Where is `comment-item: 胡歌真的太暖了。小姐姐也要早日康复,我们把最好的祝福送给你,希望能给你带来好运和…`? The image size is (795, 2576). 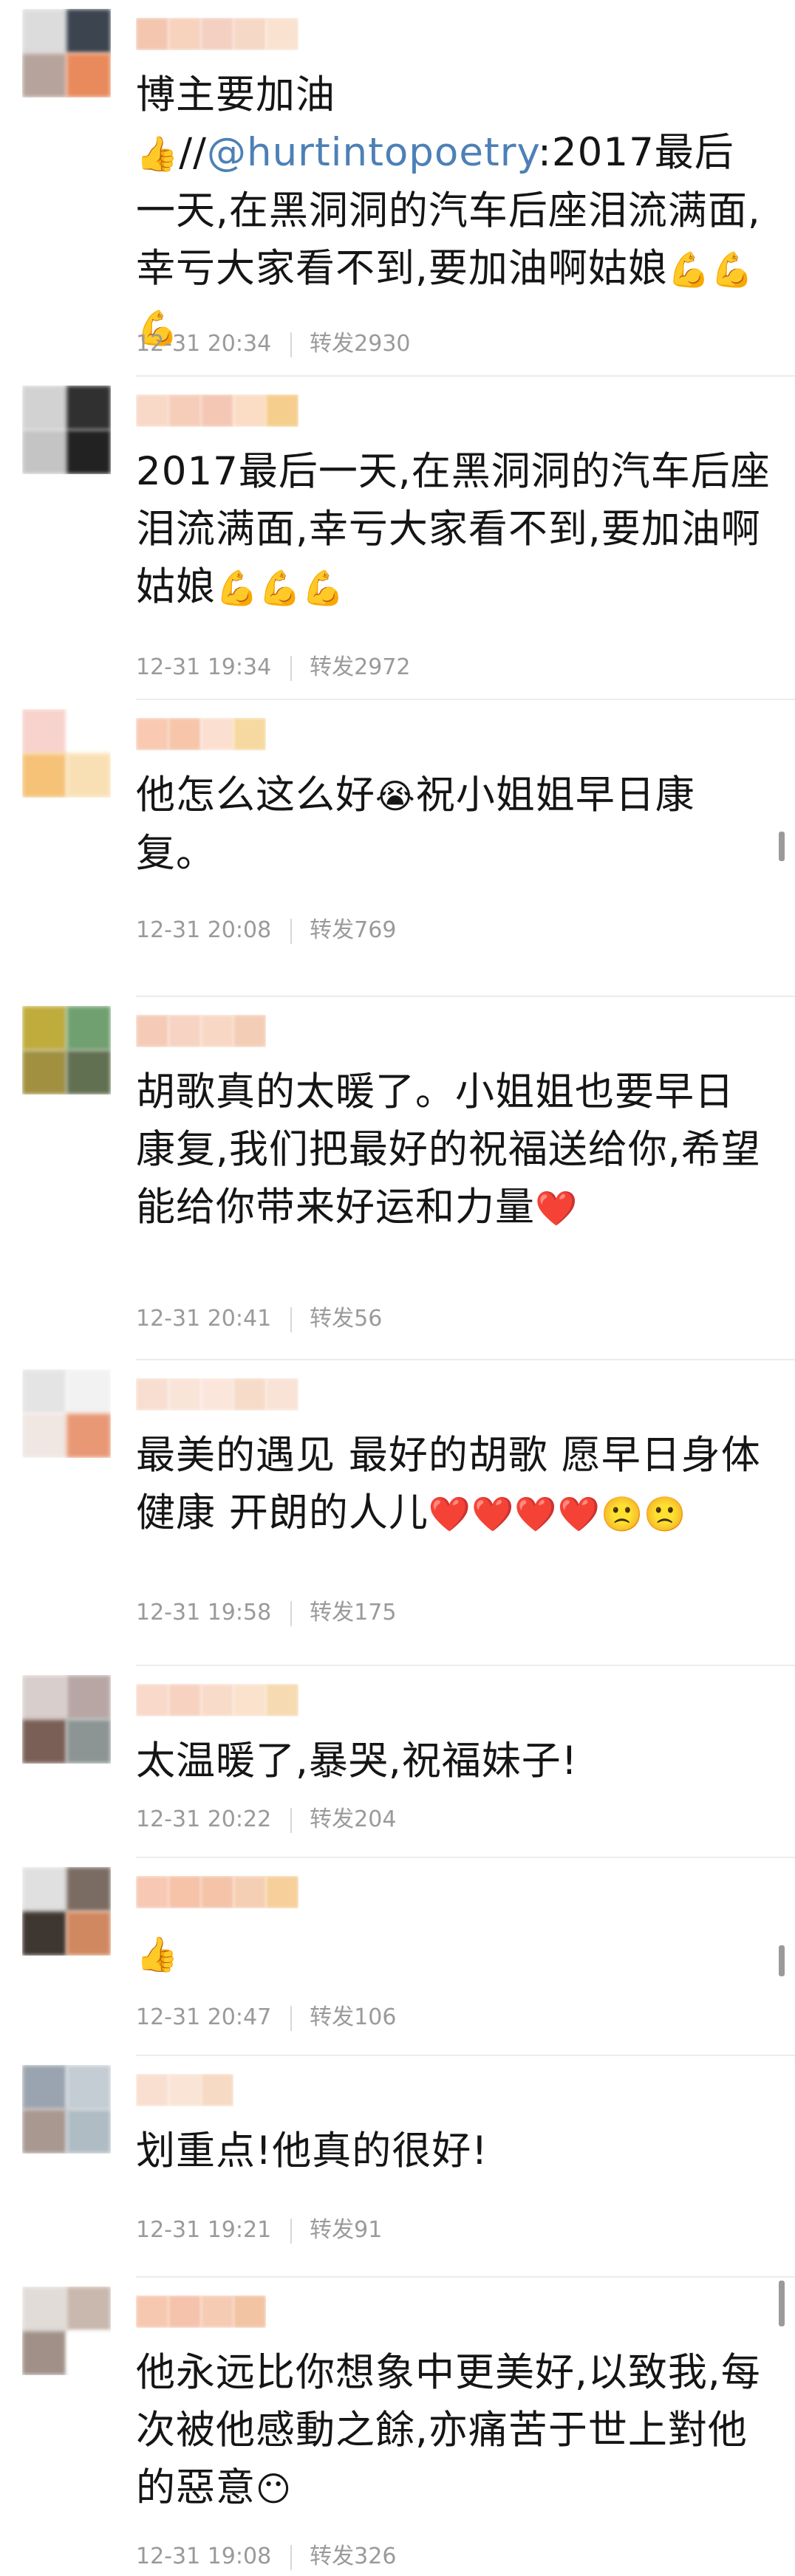
comment-item: 胡歌真的太暖了。小姐姐也要早日康复,我们把最好的祝福送给你,希望能给你带来好运和… is located at coordinates (397, 1178).